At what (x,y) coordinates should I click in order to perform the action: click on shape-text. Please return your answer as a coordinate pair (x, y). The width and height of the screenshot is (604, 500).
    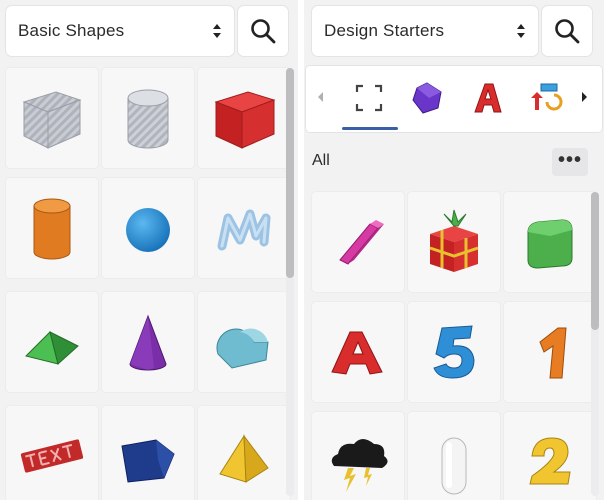
    Looking at the image, I should click on (52, 453).